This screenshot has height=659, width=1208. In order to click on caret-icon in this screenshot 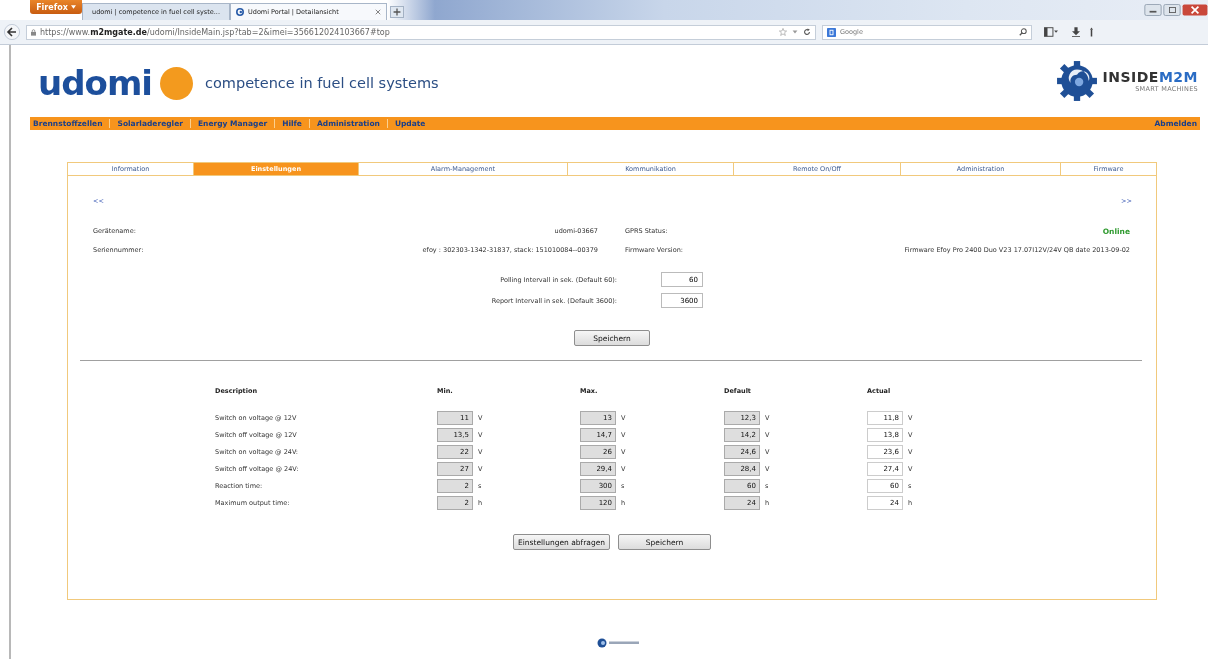, I will do `click(73, 7)`.